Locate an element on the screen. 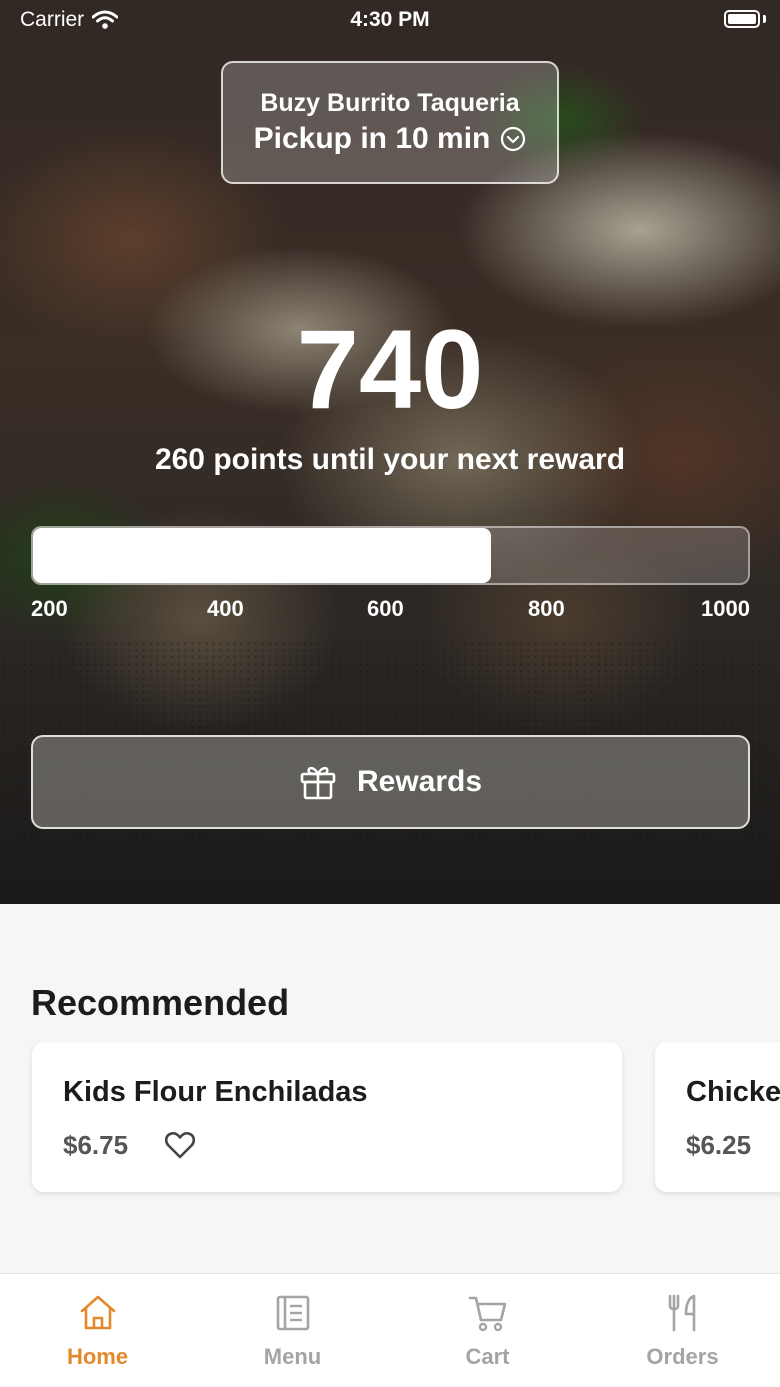 The image size is (780, 1387). tab-home: Home is located at coordinates (97, 1330).